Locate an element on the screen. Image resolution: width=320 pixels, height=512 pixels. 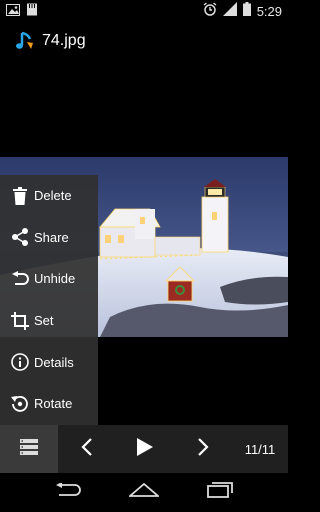
home-icon is located at coordinates (144, 492).